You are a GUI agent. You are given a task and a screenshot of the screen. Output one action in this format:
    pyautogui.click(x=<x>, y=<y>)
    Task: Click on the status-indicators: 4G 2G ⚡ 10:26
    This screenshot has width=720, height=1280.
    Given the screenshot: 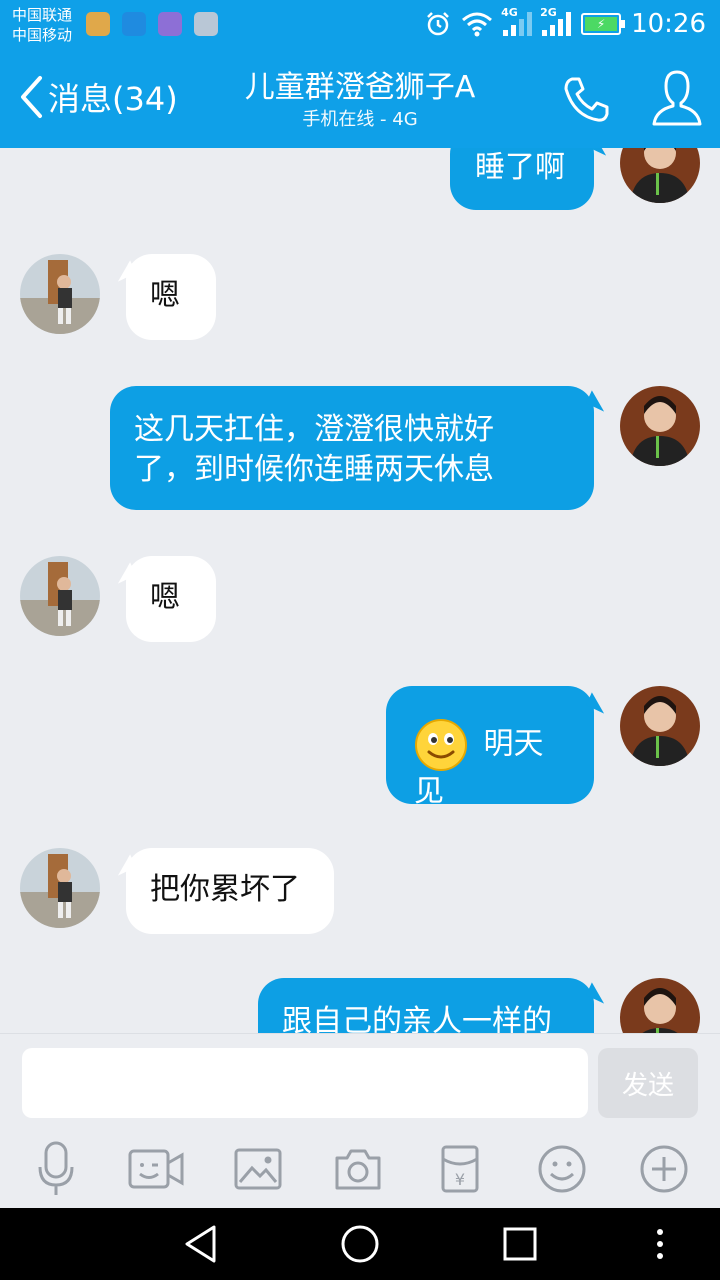 What is the action you would take?
    pyautogui.click(x=565, y=23)
    